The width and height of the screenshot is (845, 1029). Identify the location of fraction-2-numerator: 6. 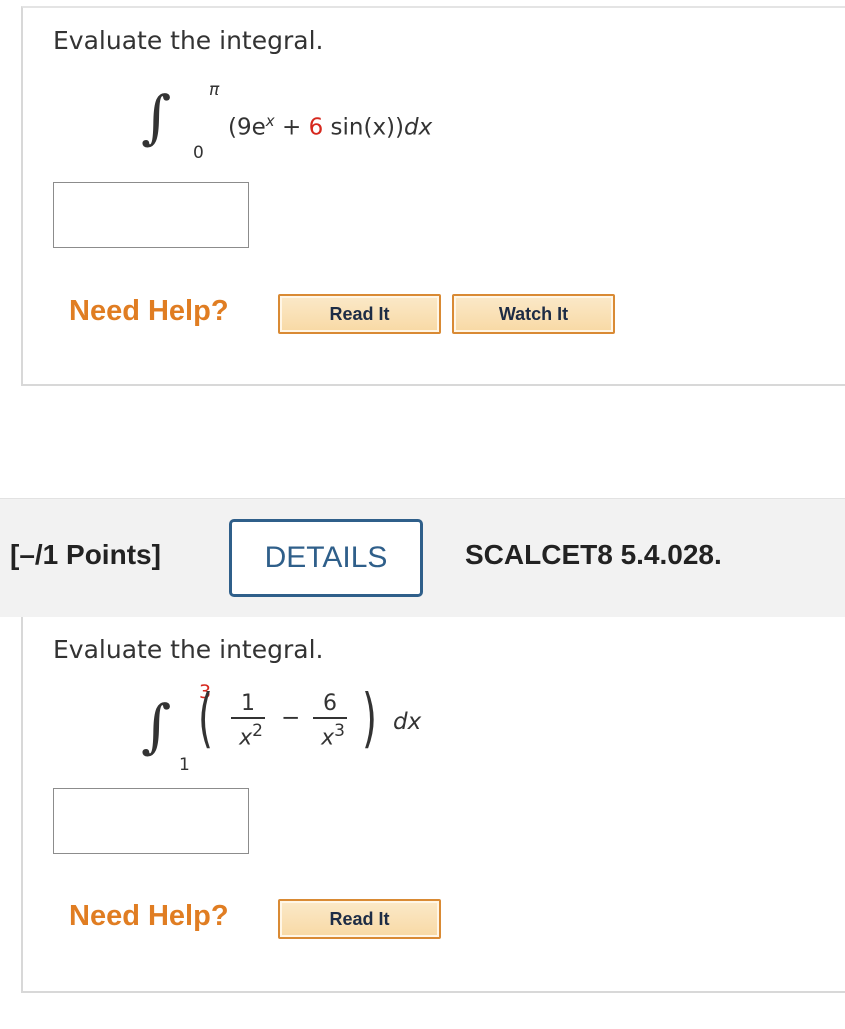
(330, 703).